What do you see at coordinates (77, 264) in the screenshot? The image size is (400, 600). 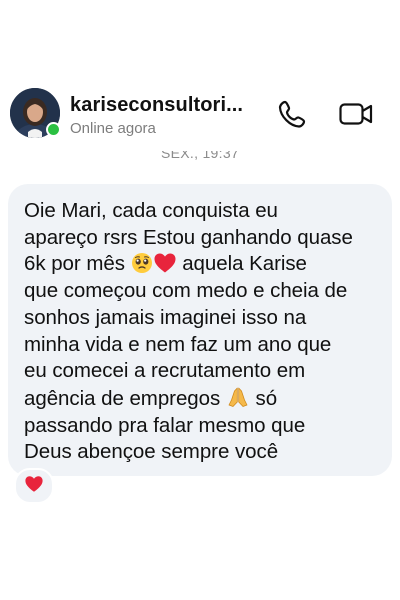 I see `message-line: 6k por mês` at bounding box center [77, 264].